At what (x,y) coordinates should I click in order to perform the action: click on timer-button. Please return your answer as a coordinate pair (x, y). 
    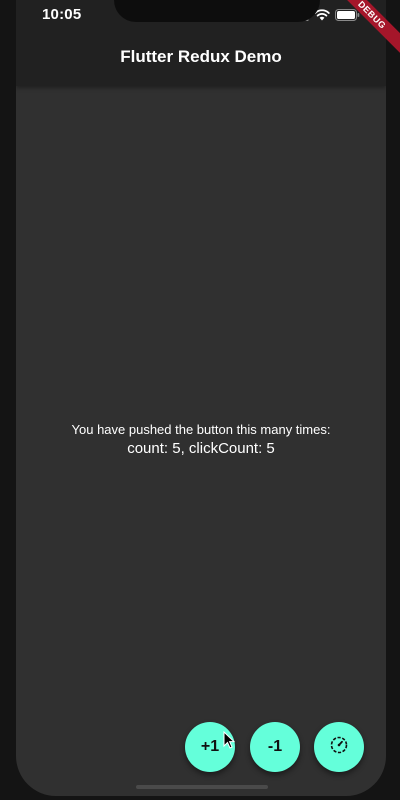
    Looking at the image, I should click on (339, 747).